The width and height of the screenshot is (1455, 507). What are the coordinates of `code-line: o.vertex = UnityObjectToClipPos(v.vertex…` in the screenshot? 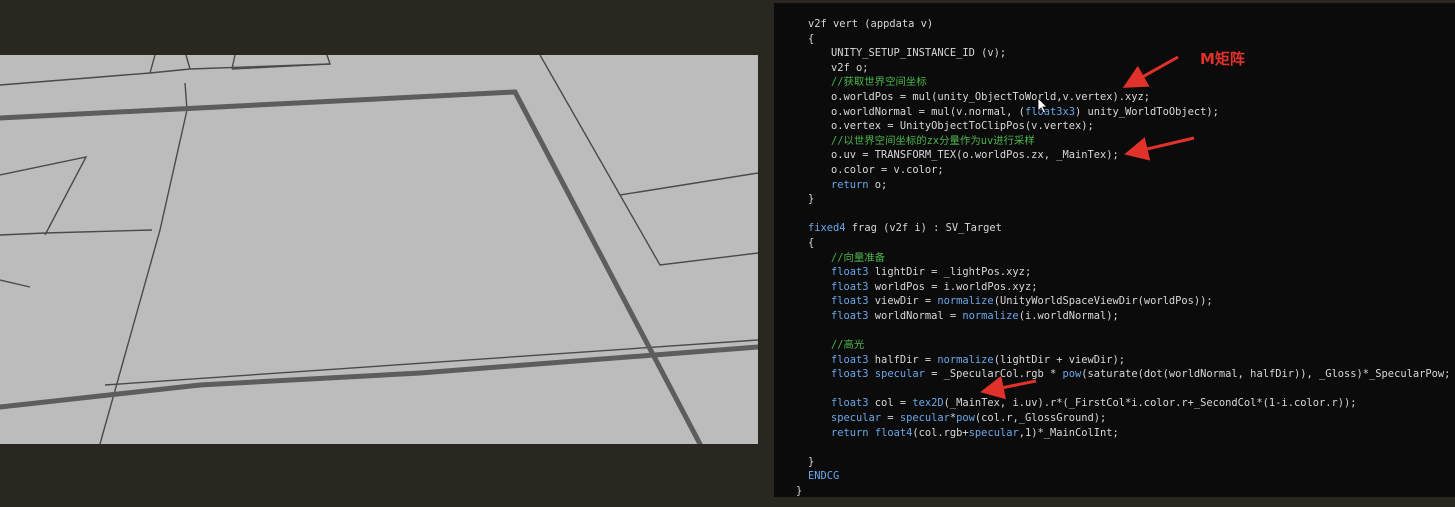 It's located at (1112, 126).